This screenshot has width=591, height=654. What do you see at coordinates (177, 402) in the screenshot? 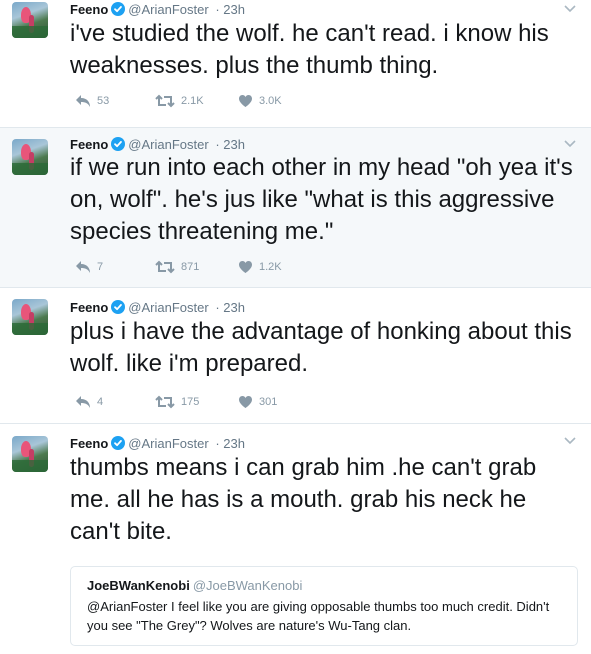
I see `retweet-button: 175` at bounding box center [177, 402].